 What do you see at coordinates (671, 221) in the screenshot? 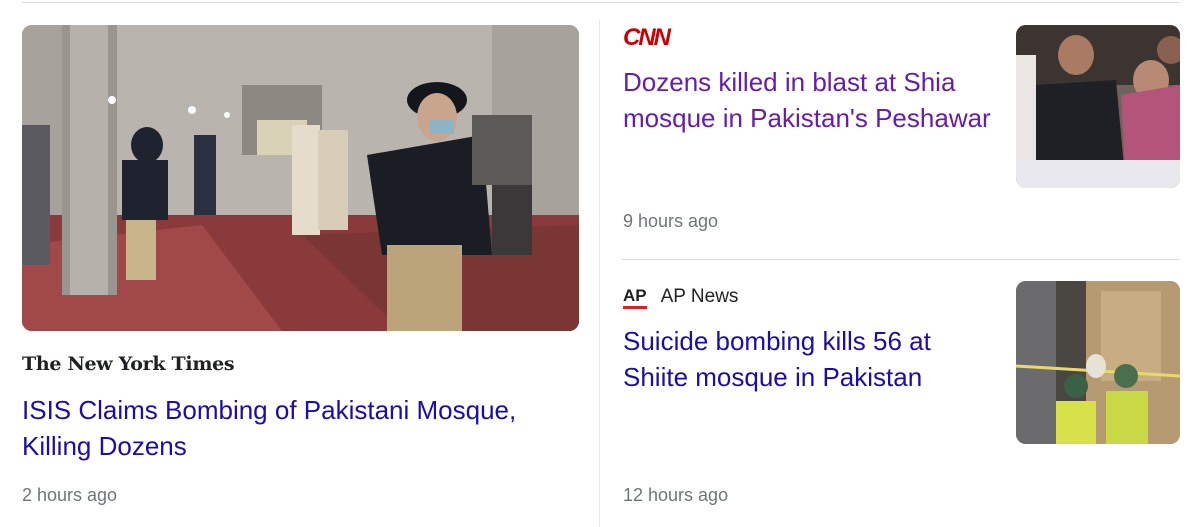
I see `story-time: 9 hours ago` at bounding box center [671, 221].